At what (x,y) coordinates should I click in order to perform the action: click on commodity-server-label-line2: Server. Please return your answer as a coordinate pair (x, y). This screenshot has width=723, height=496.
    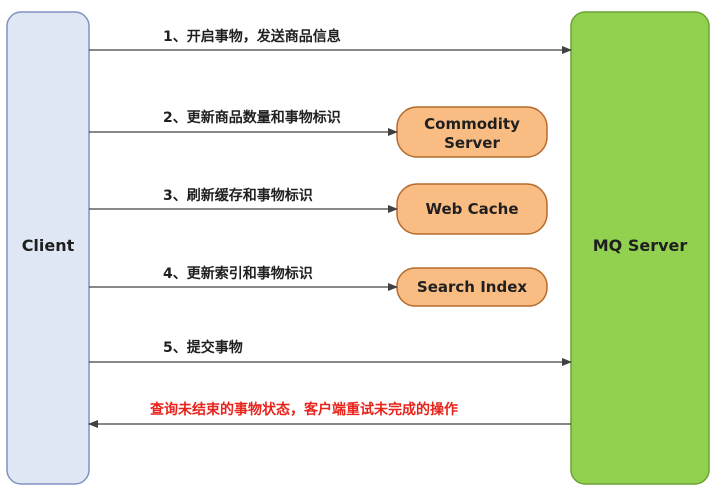
    Looking at the image, I should click on (472, 143).